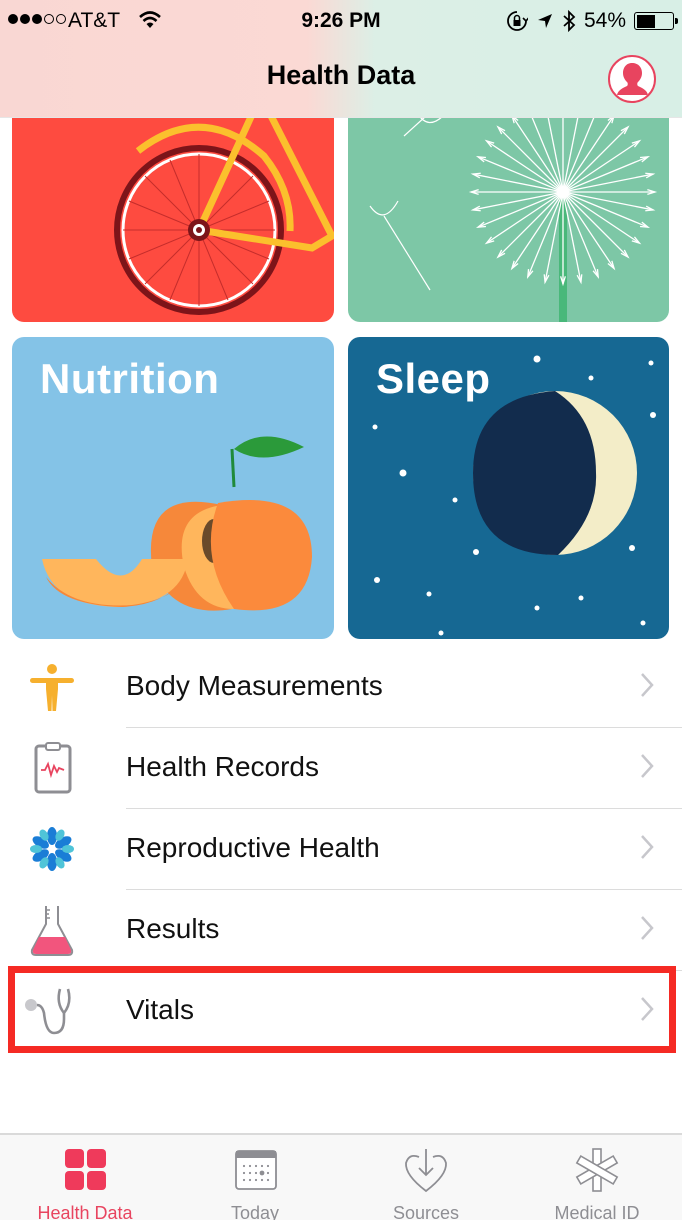 The image size is (682, 1220). What do you see at coordinates (569, 21) in the screenshot?
I see `bluetooth-icon` at bounding box center [569, 21].